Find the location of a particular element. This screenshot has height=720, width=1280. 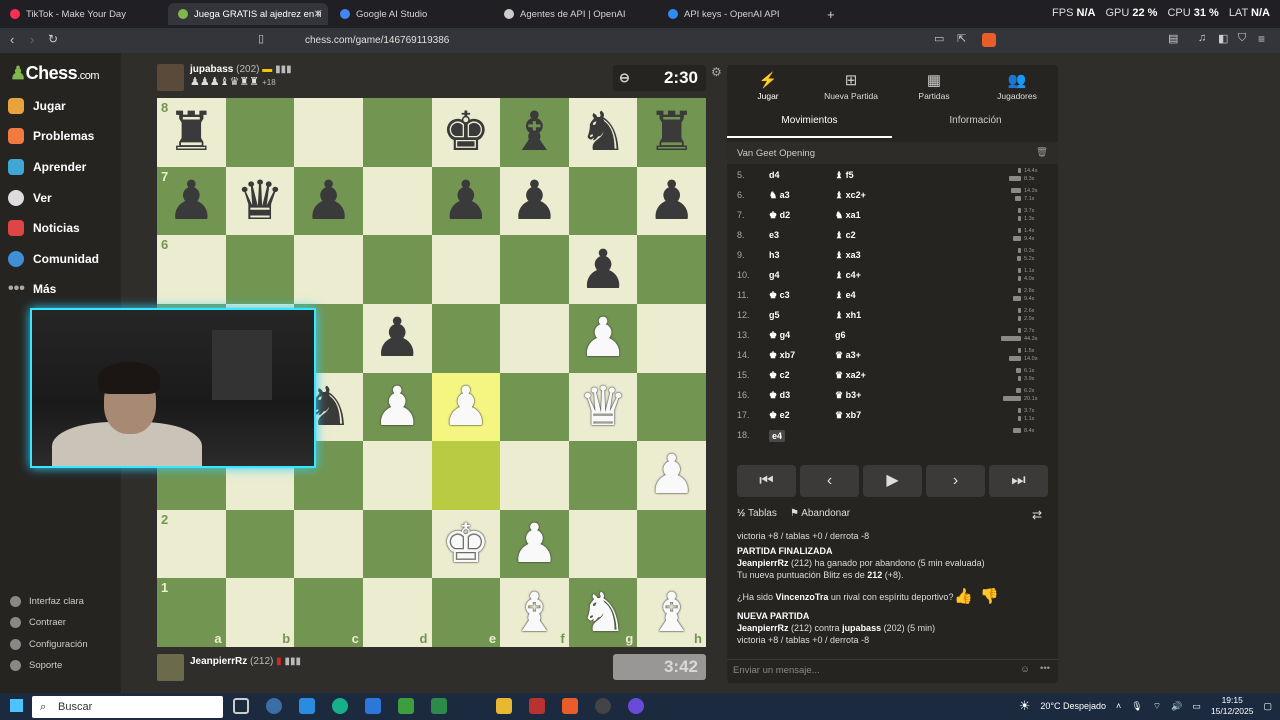

square-c7: ♟ is located at coordinates (328, 201).